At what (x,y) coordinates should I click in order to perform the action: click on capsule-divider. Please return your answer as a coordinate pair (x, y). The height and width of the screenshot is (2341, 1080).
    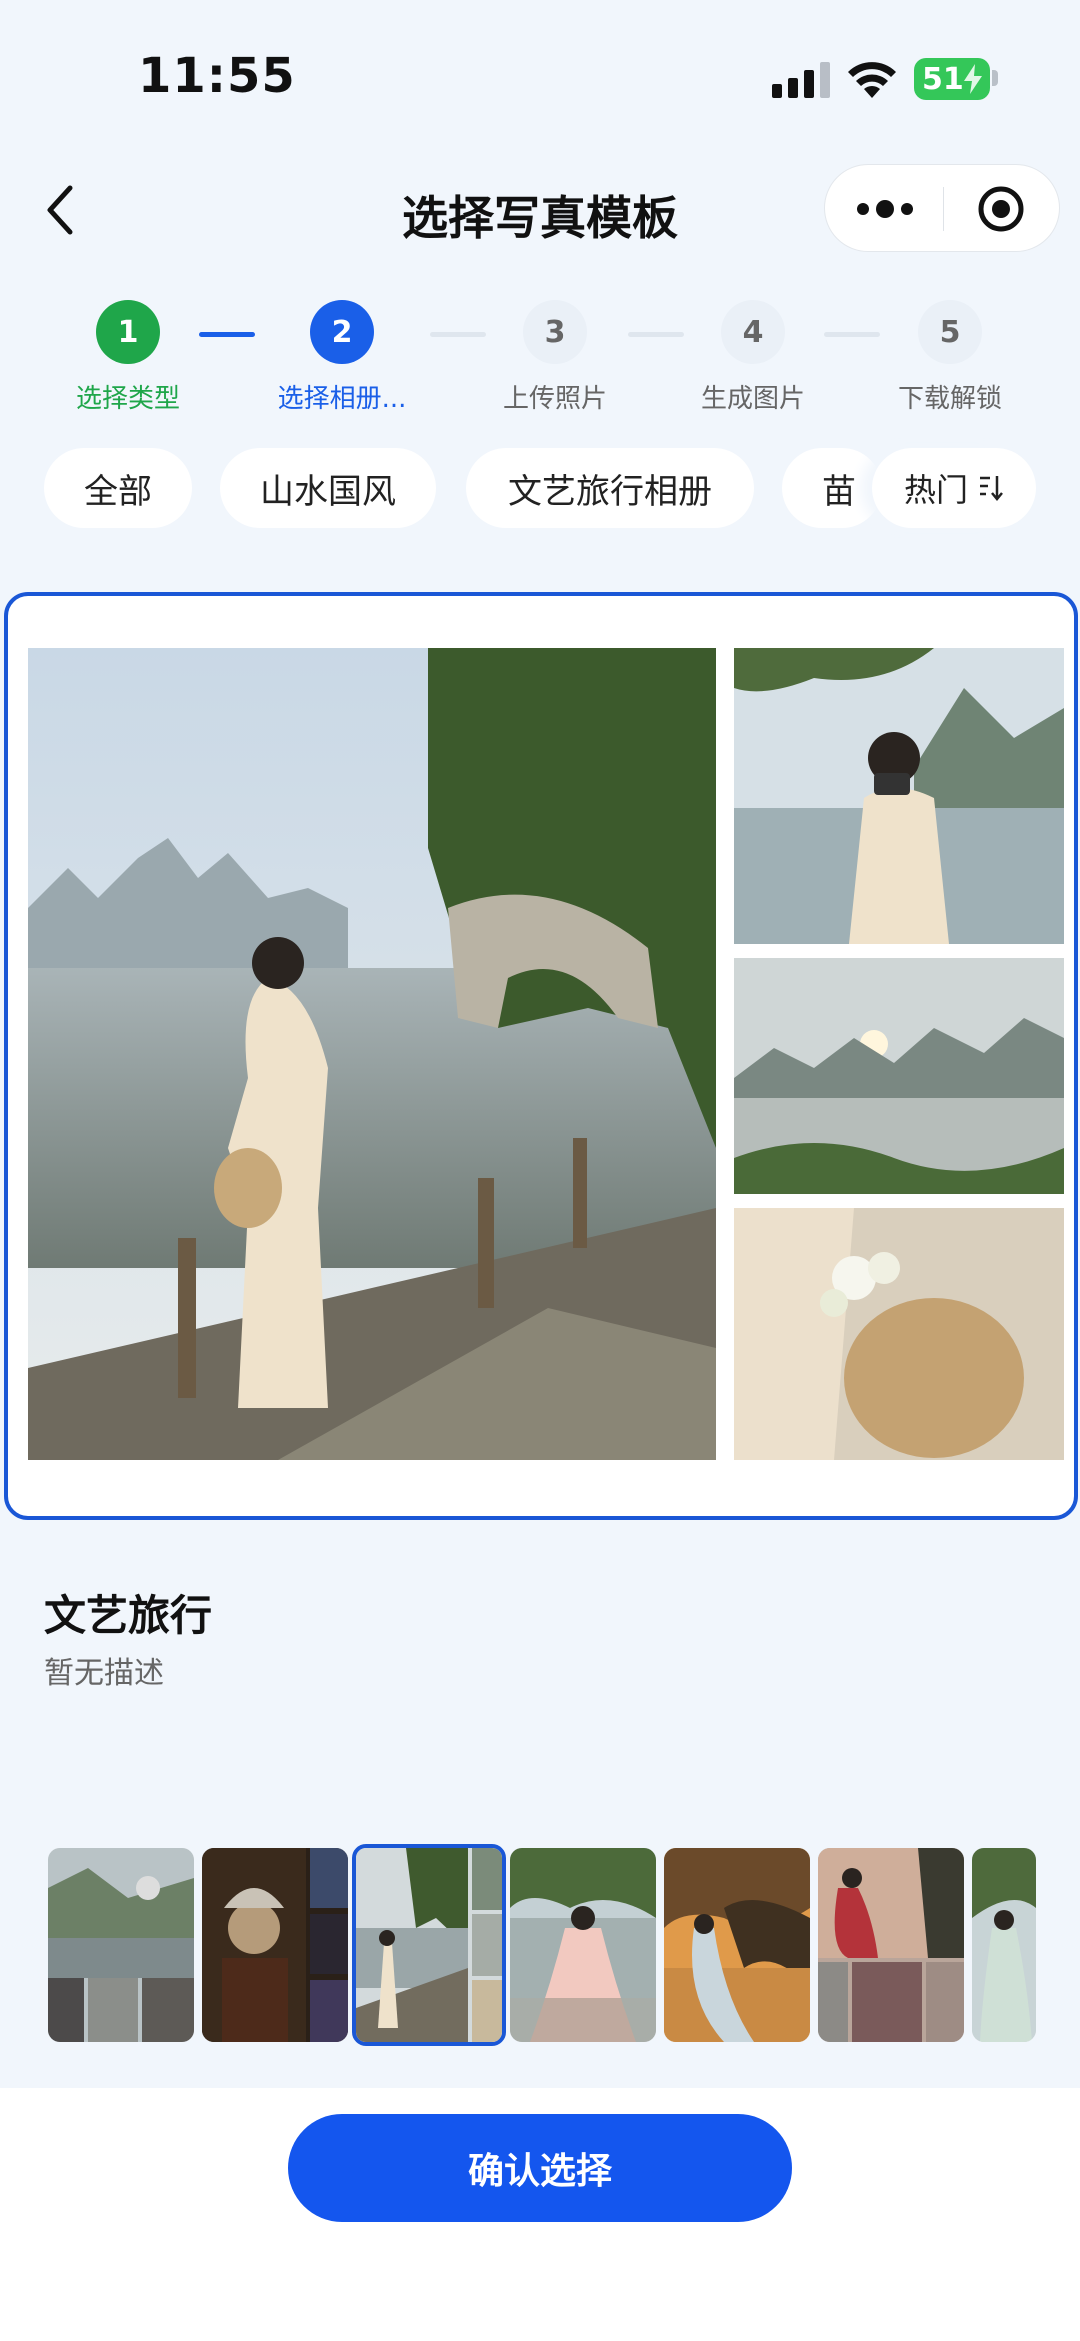
    Looking at the image, I should click on (943, 209).